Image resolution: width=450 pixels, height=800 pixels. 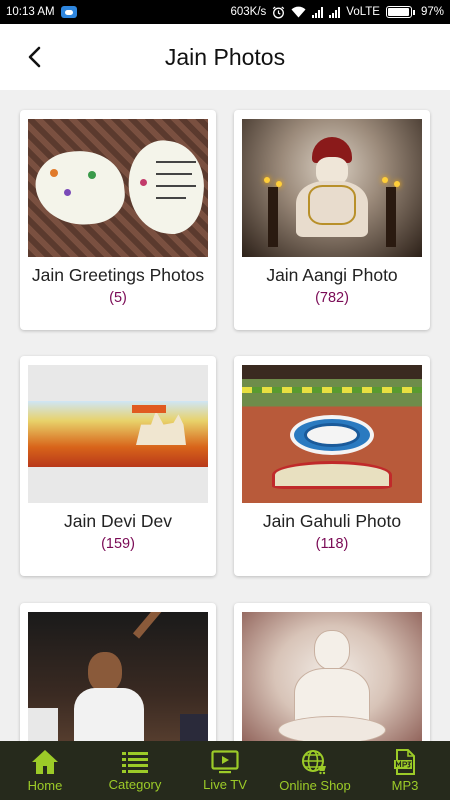 What do you see at coordinates (332, 521) in the screenshot?
I see `category-title: Jain Gahuli Photo` at bounding box center [332, 521].